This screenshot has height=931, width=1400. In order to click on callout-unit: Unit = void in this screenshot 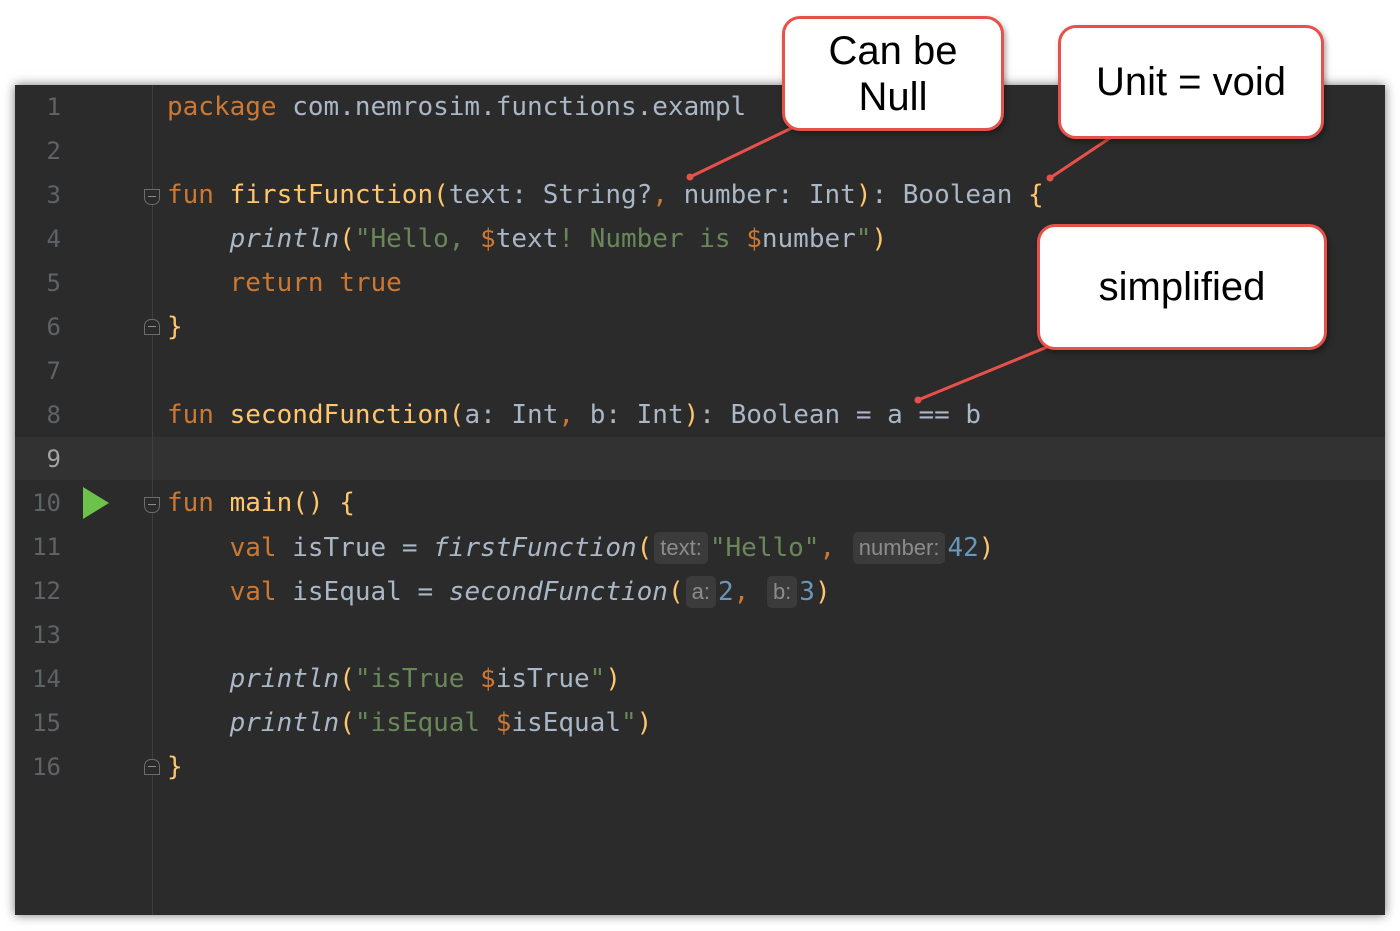, I will do `click(1191, 82)`.